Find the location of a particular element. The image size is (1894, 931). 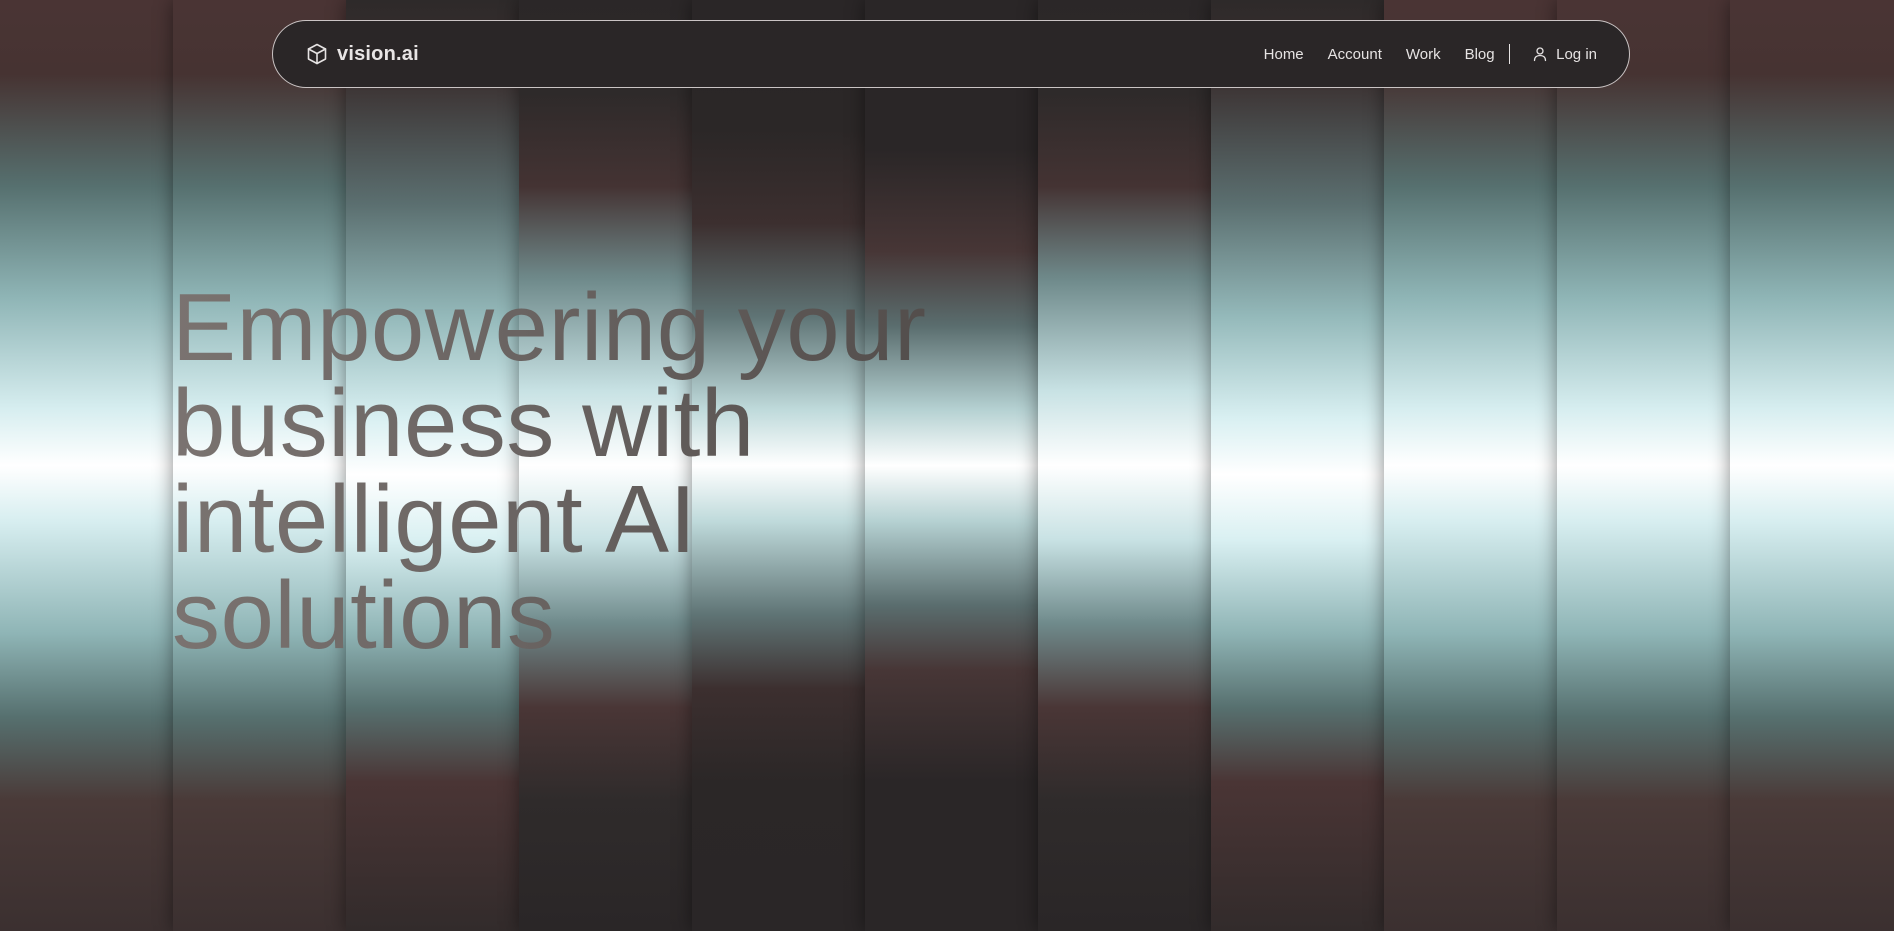

login-label: Log in is located at coordinates (1576, 54).